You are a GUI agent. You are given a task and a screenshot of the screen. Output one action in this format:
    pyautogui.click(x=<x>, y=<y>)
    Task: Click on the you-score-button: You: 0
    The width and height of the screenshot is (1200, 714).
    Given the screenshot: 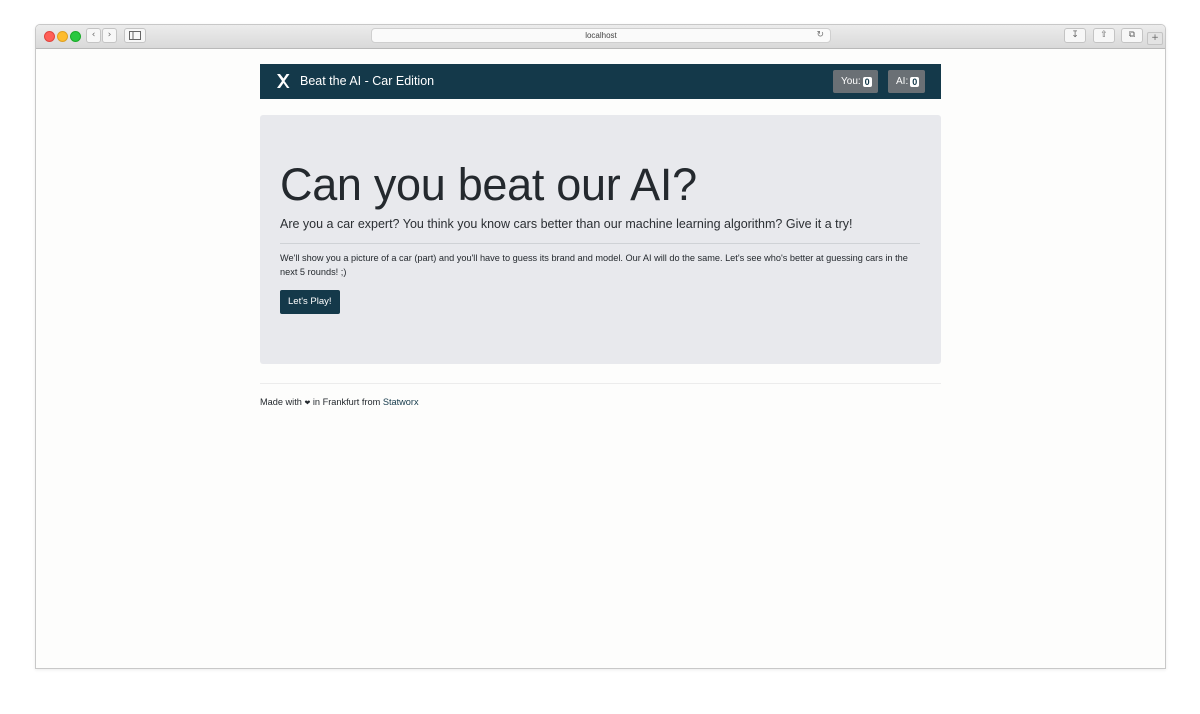 What is the action you would take?
    pyautogui.click(x=855, y=81)
    